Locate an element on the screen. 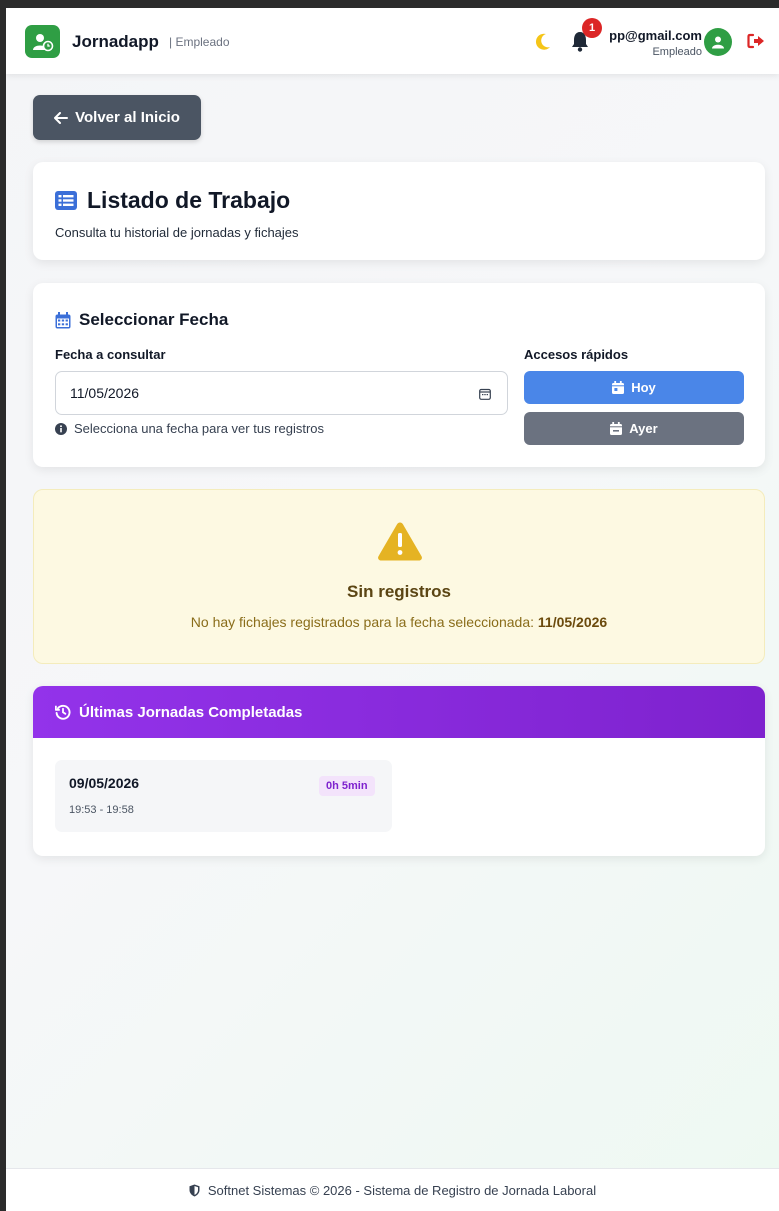 This screenshot has width=779, height=1211. yesterday-button-label: Ayer is located at coordinates (643, 428).